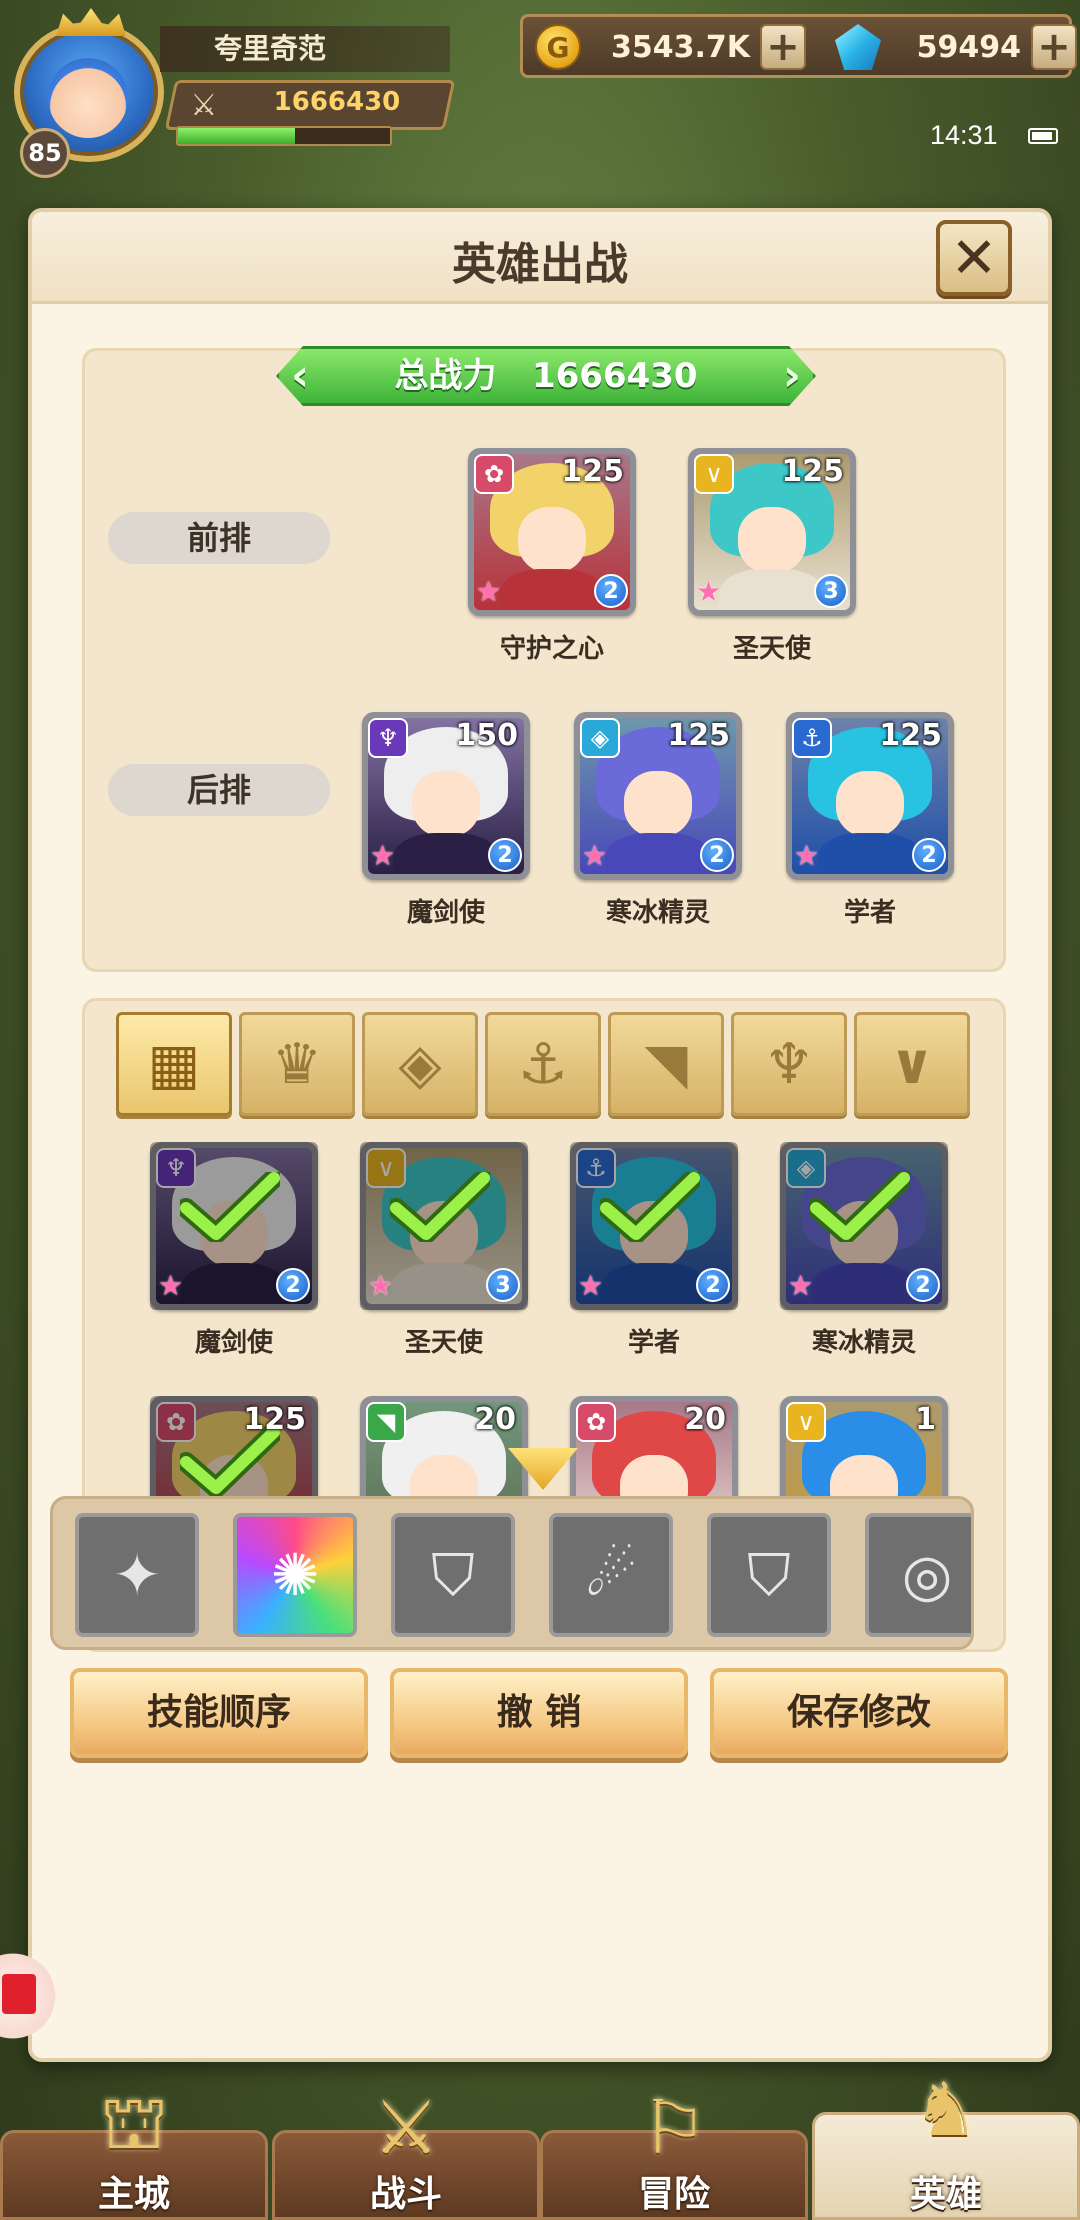 The height and width of the screenshot is (2220, 1080). I want to click on filter-tab: ◥, so click(666, 1064).